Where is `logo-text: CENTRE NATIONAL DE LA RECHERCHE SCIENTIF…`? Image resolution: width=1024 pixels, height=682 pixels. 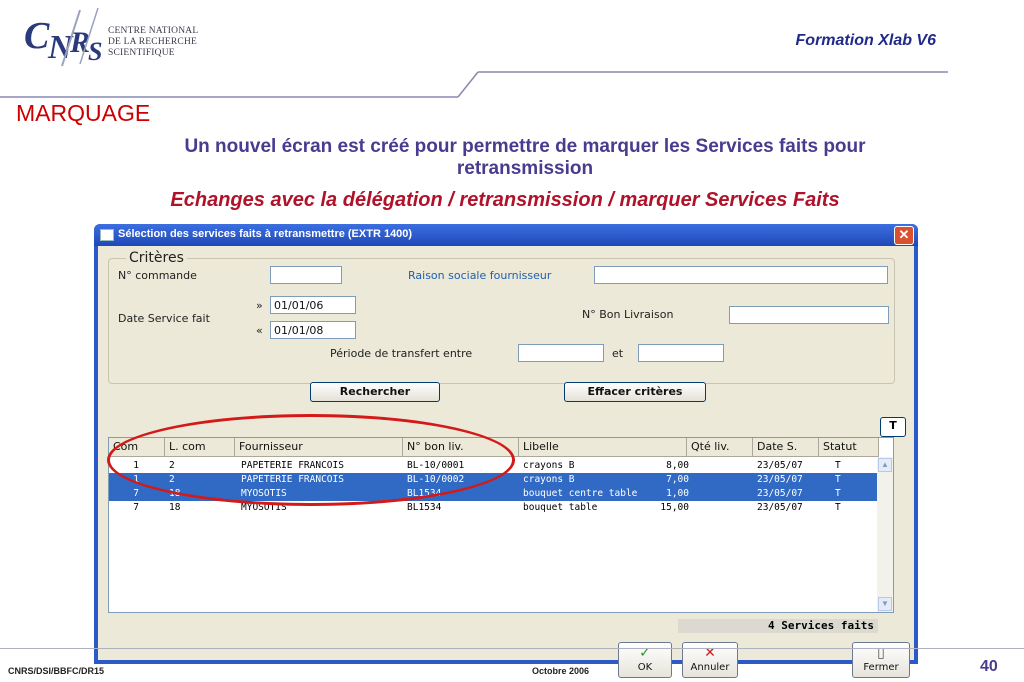
logo-text: CENTRE NATIONAL DE LA RECHERCHE SCIENTIF… is located at coordinates (153, 42).